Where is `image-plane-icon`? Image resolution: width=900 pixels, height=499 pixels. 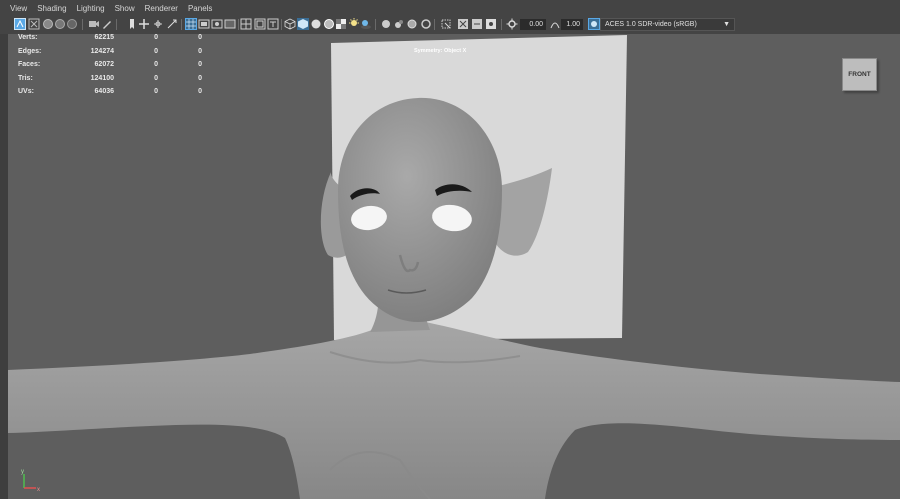
image-plane-icon is located at coordinates (72, 24).